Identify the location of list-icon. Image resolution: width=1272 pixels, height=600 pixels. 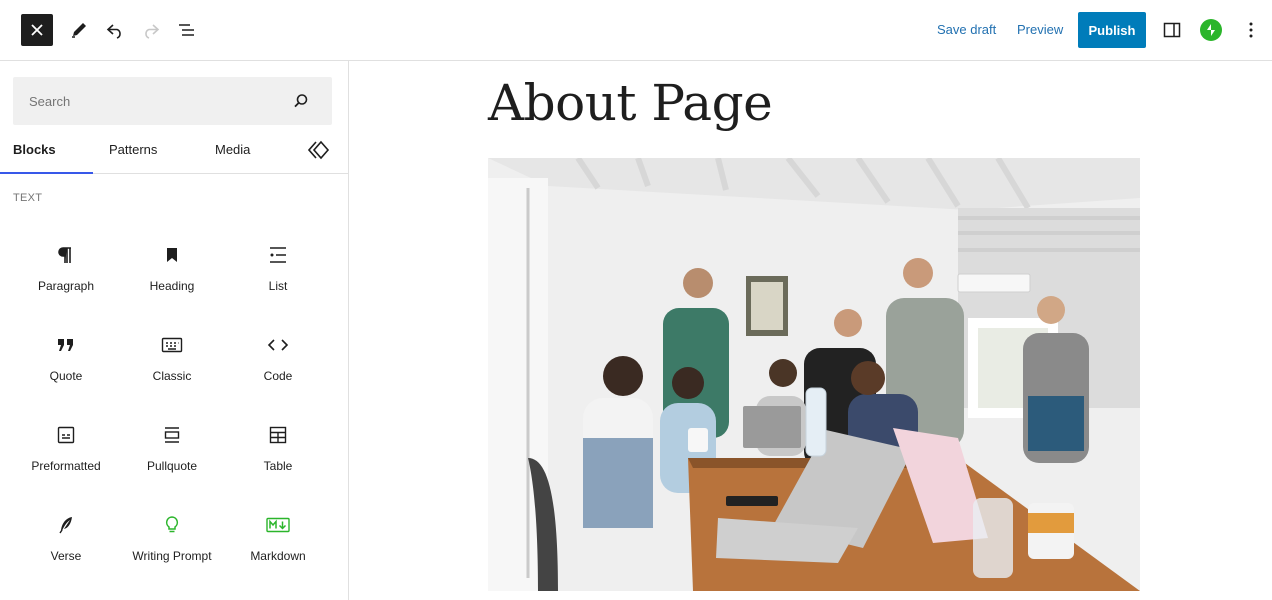
(278, 255).